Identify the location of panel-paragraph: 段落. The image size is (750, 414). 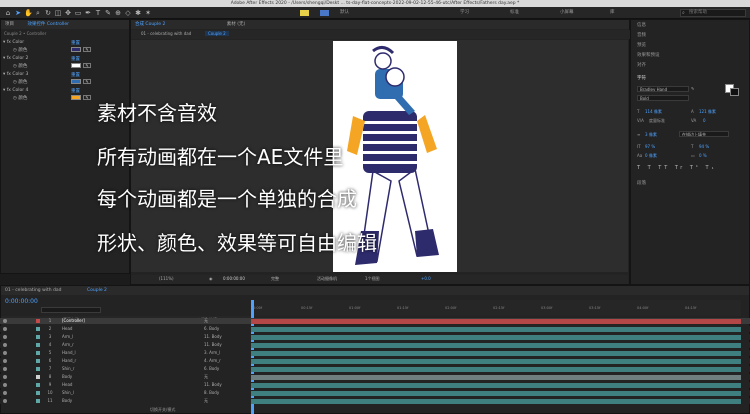
(641, 183).